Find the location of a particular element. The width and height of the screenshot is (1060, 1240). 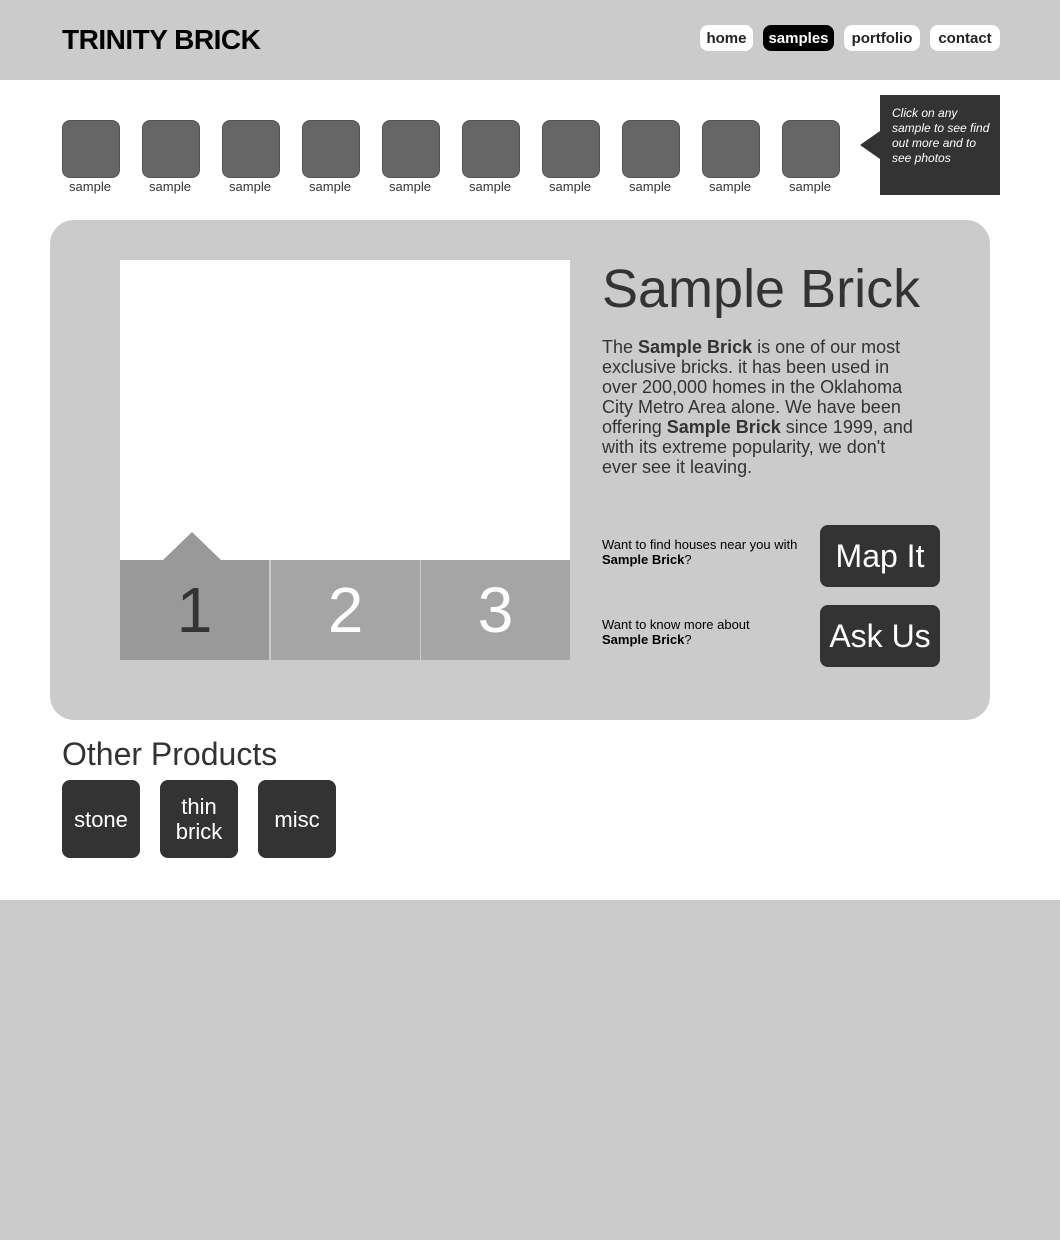

ask-prompt-text: Want to know more about is located at coordinates (676, 624).